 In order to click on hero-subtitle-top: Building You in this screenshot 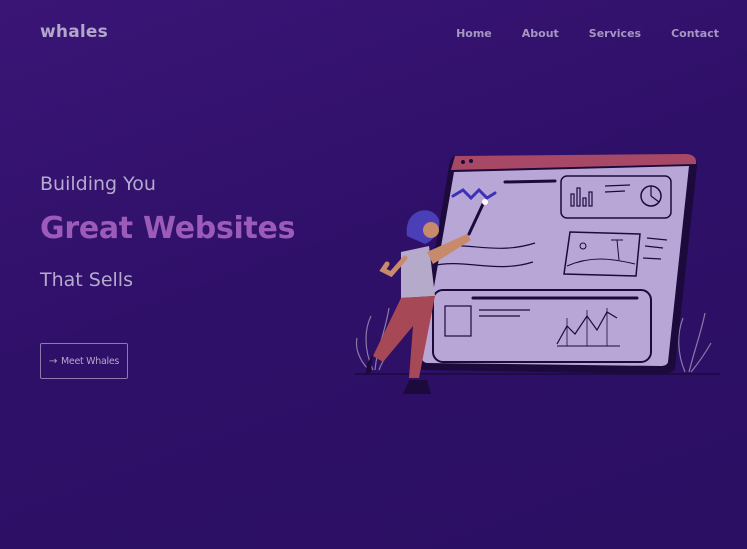, I will do `click(98, 184)`.